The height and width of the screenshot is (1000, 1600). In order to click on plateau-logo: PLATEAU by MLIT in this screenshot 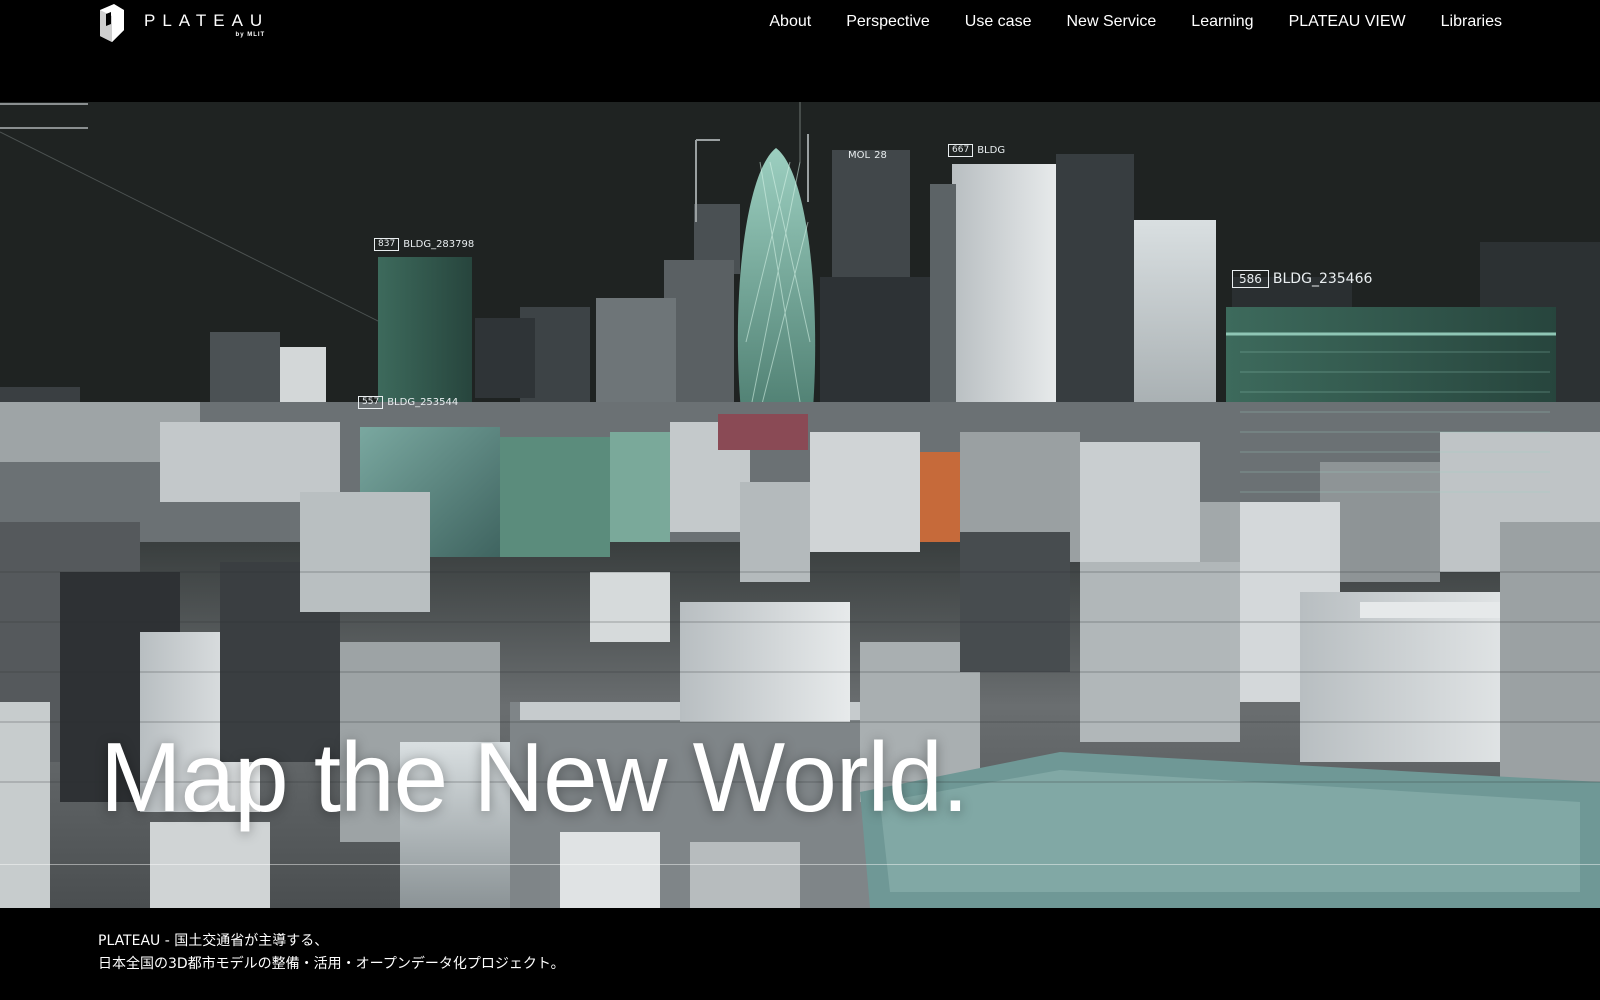, I will do `click(183, 23)`.